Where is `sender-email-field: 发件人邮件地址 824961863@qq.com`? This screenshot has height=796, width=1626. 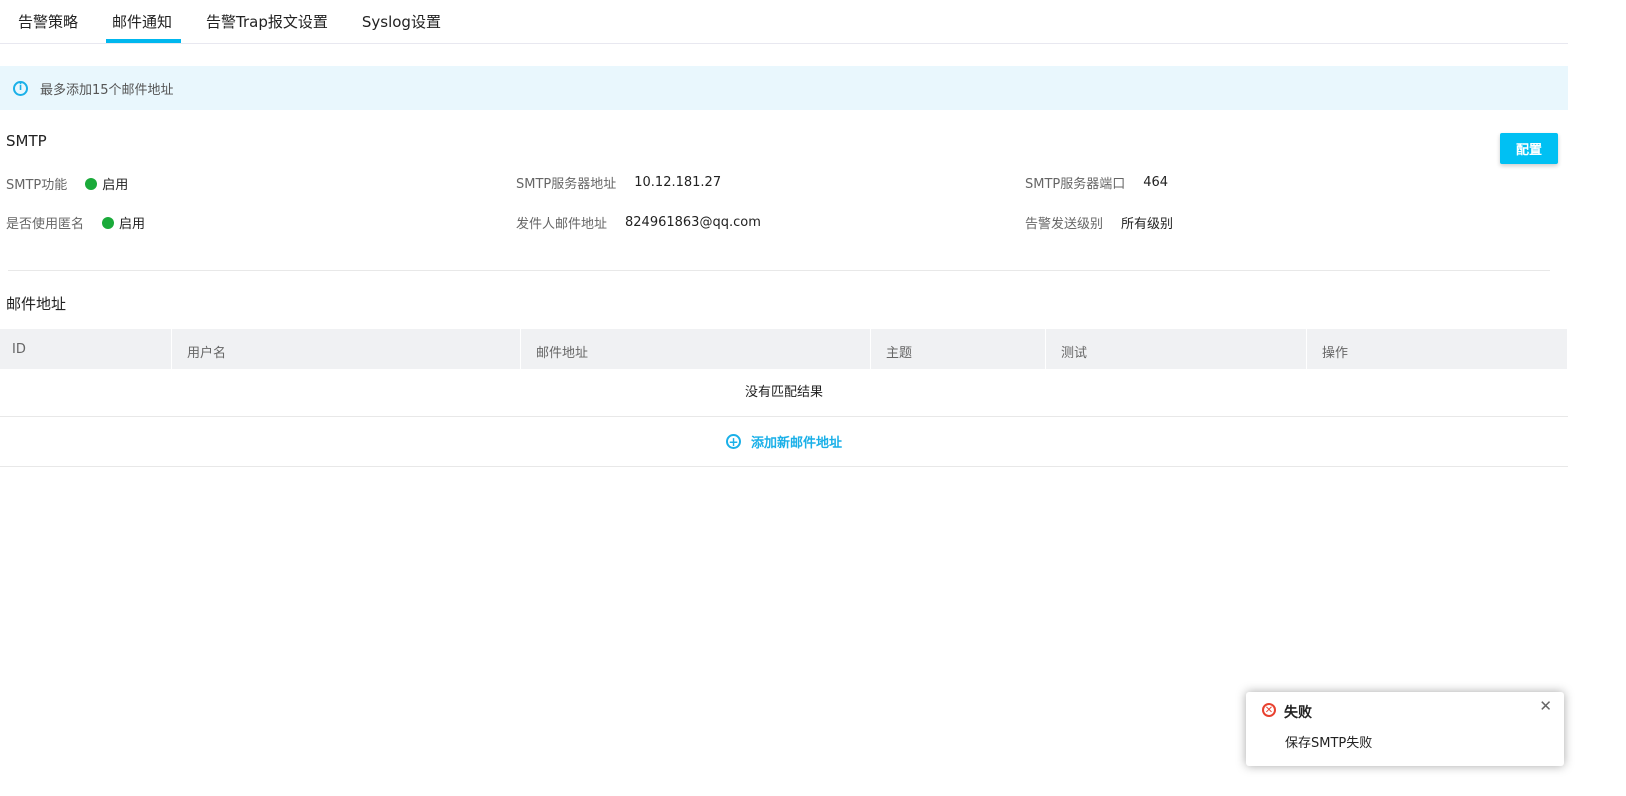 sender-email-field: 发件人邮件地址 824961863@qq.com is located at coordinates (638, 222).